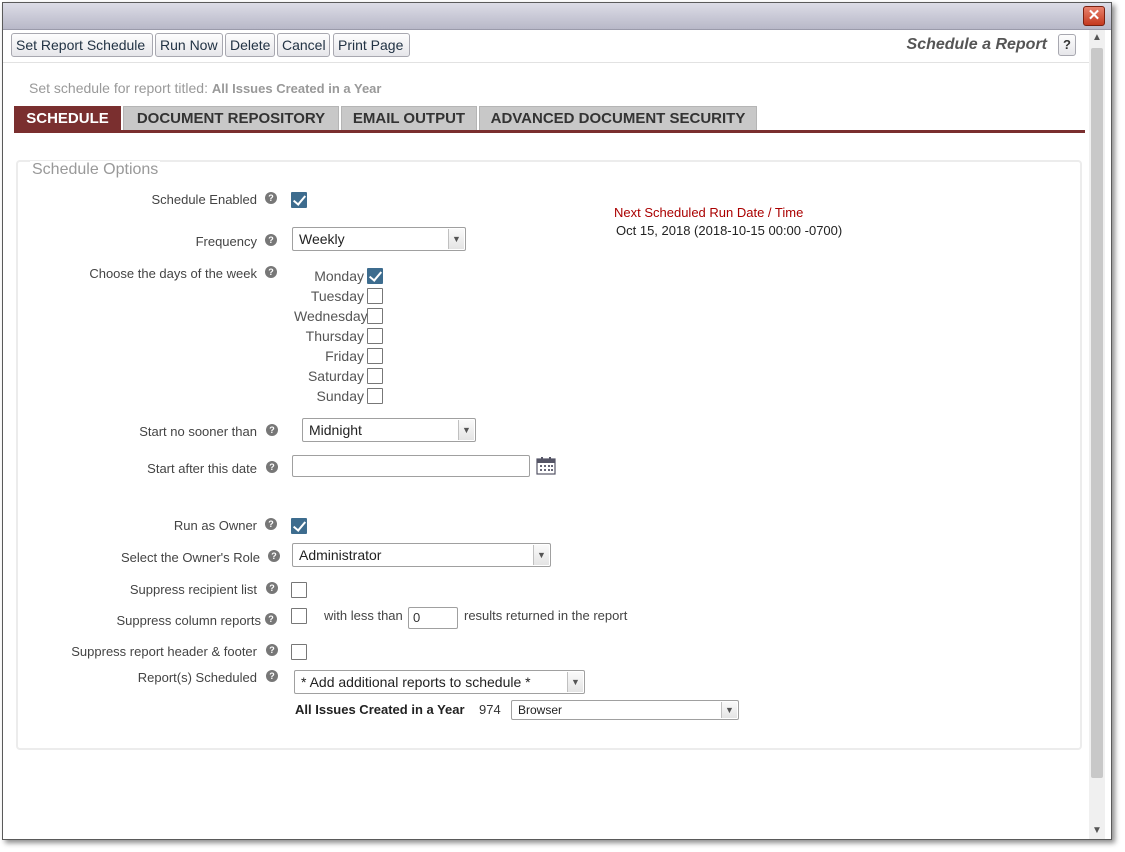 The width and height of the screenshot is (1125, 852). What do you see at coordinates (557, 16) in the screenshot?
I see `title-bar: ✕` at bounding box center [557, 16].